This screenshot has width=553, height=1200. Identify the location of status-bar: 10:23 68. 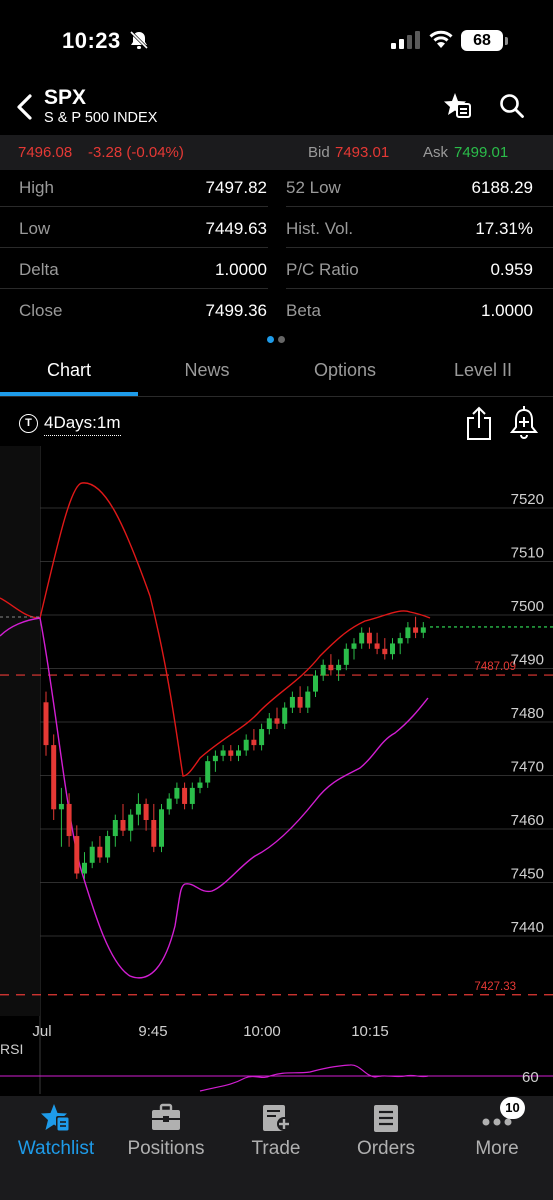
(276, 40).